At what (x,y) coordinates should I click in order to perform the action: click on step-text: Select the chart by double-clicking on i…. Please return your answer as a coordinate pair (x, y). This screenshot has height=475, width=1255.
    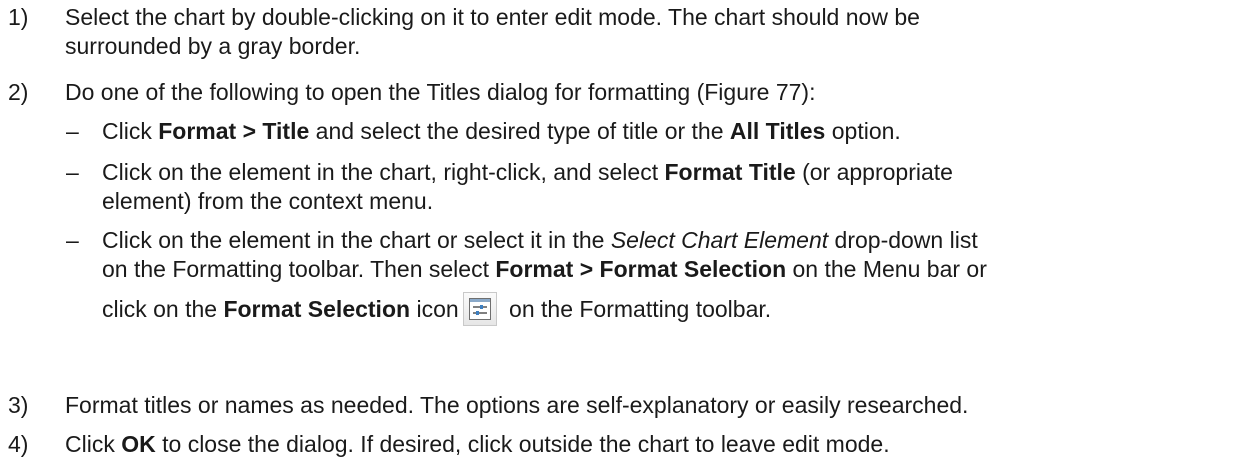
    Looking at the image, I should click on (492, 31).